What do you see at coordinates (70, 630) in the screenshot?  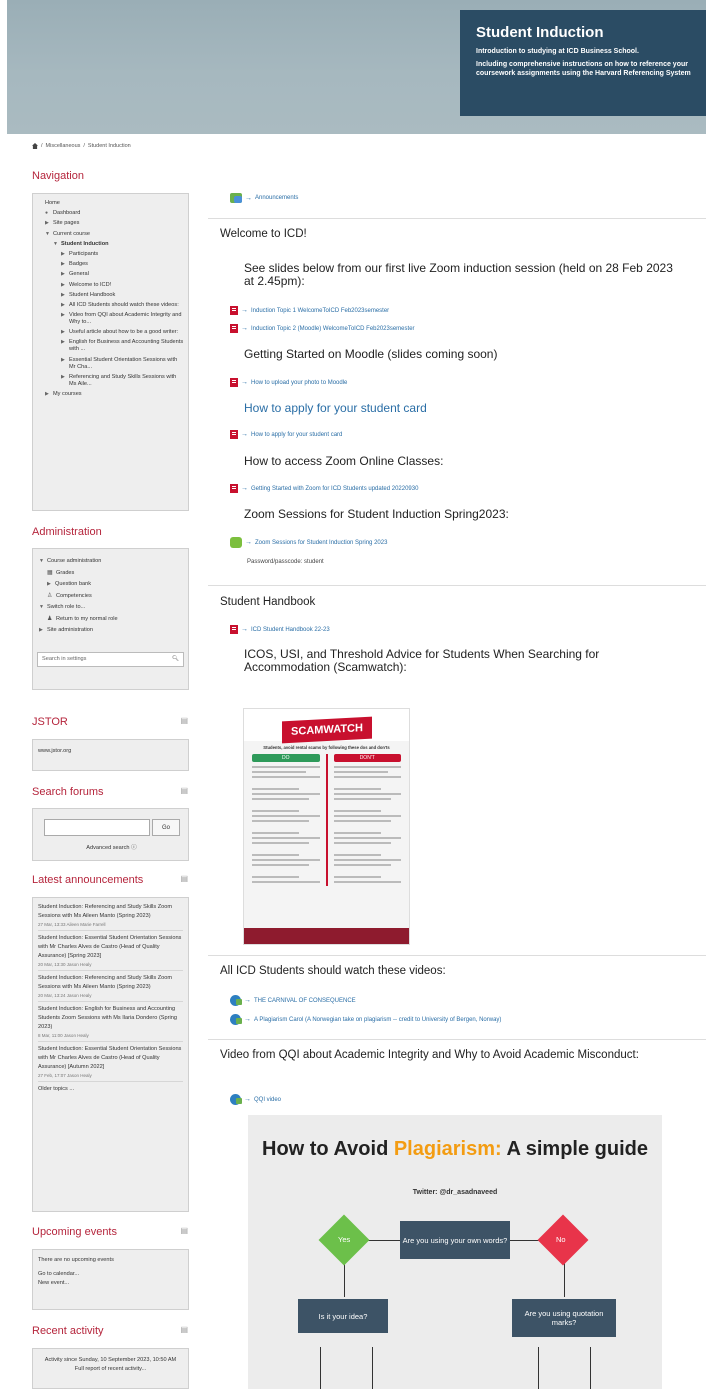 I see `admin-item-label: Site administration` at bounding box center [70, 630].